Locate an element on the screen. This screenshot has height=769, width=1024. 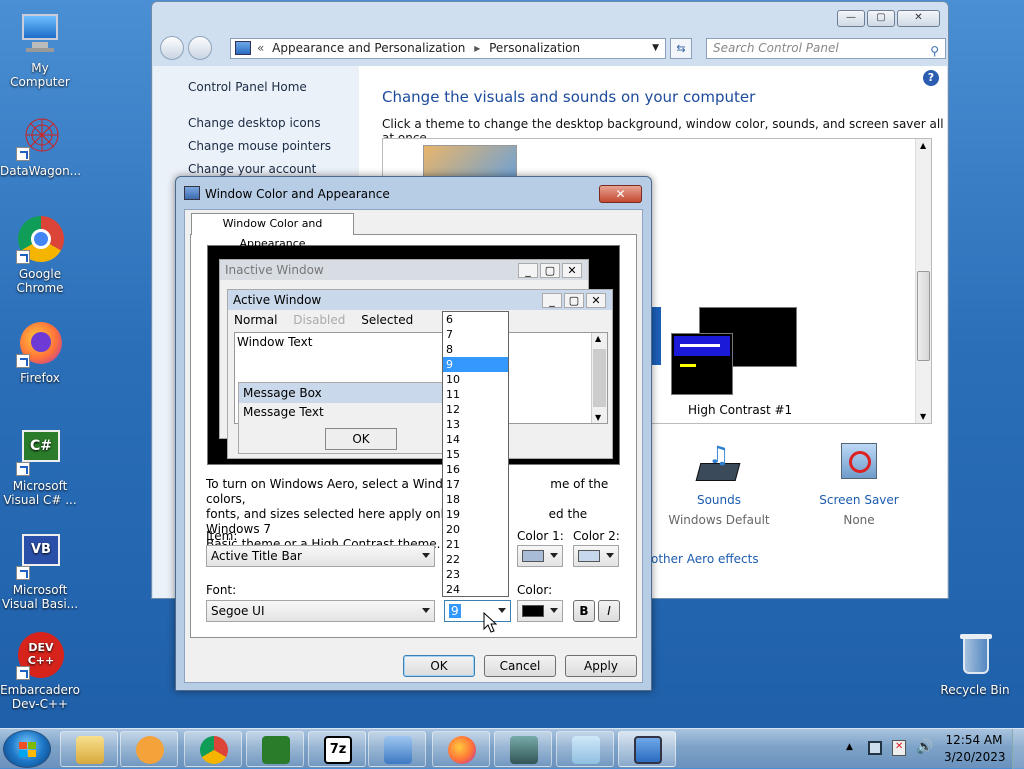
item-dropdown: Active Title Bar is located at coordinates (320, 556).